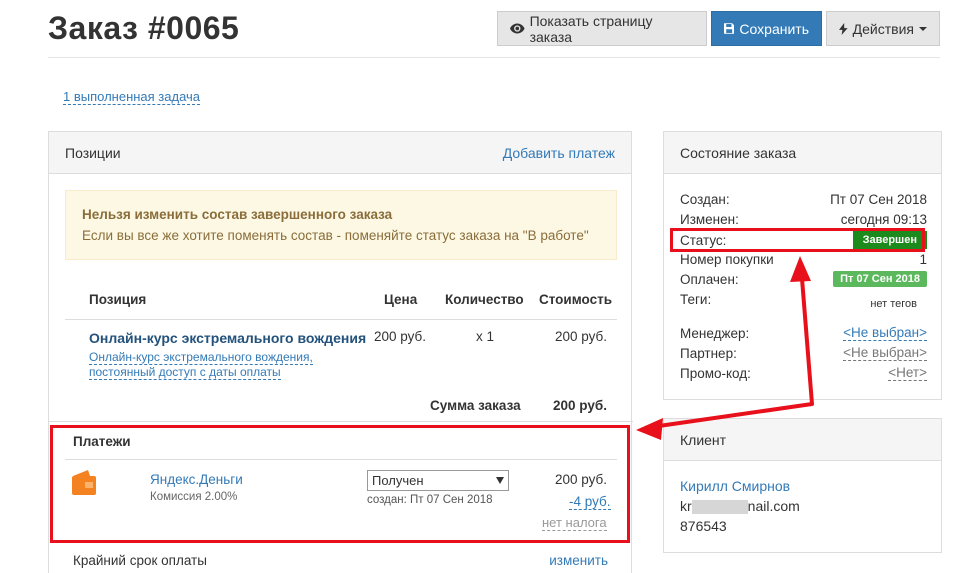  What do you see at coordinates (880, 279) in the screenshot?
I see `paid-badge: Пт 07 Сен 2018` at bounding box center [880, 279].